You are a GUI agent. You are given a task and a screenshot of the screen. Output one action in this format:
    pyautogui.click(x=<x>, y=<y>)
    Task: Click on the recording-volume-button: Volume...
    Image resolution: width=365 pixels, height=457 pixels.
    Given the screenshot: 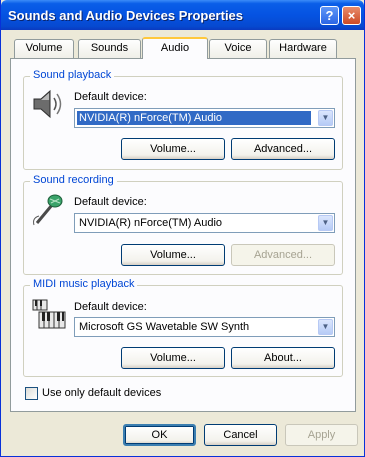 What is the action you would take?
    pyautogui.click(x=173, y=255)
    